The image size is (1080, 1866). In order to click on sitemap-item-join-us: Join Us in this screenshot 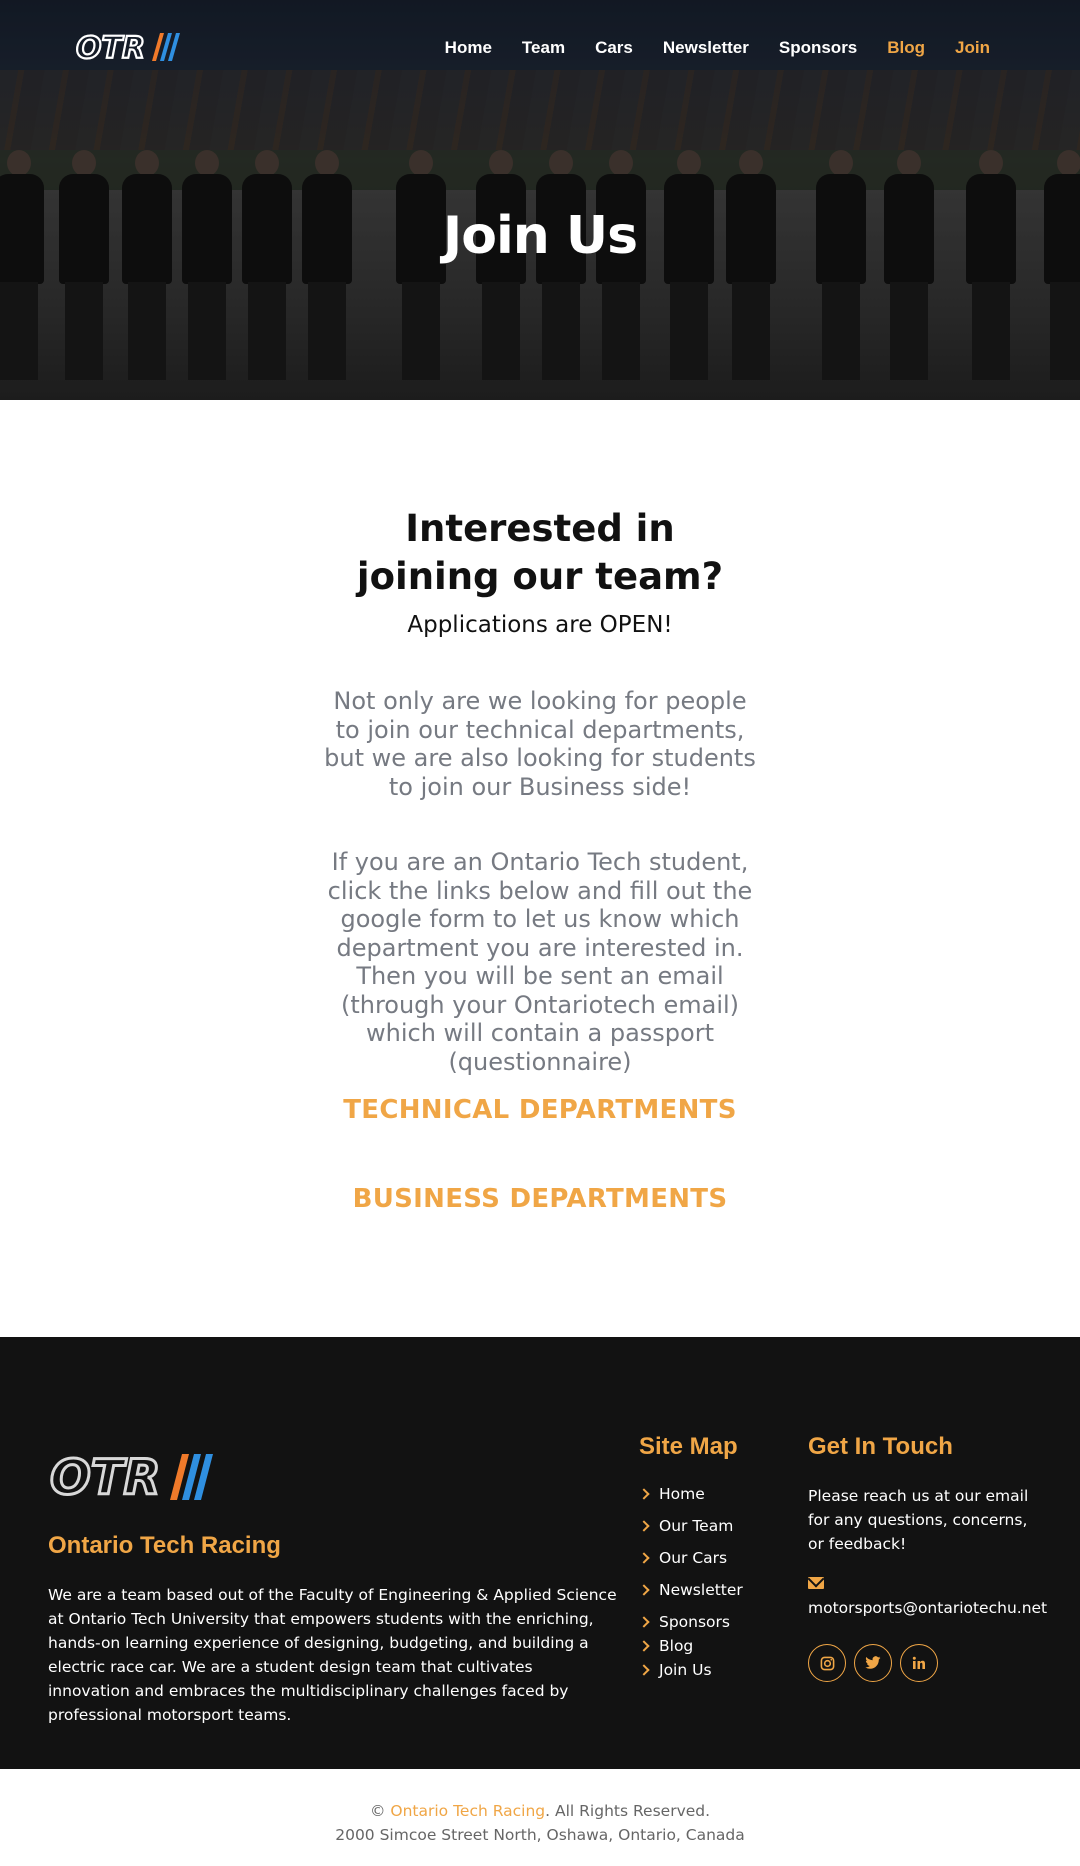, I will do `click(675, 1670)`.